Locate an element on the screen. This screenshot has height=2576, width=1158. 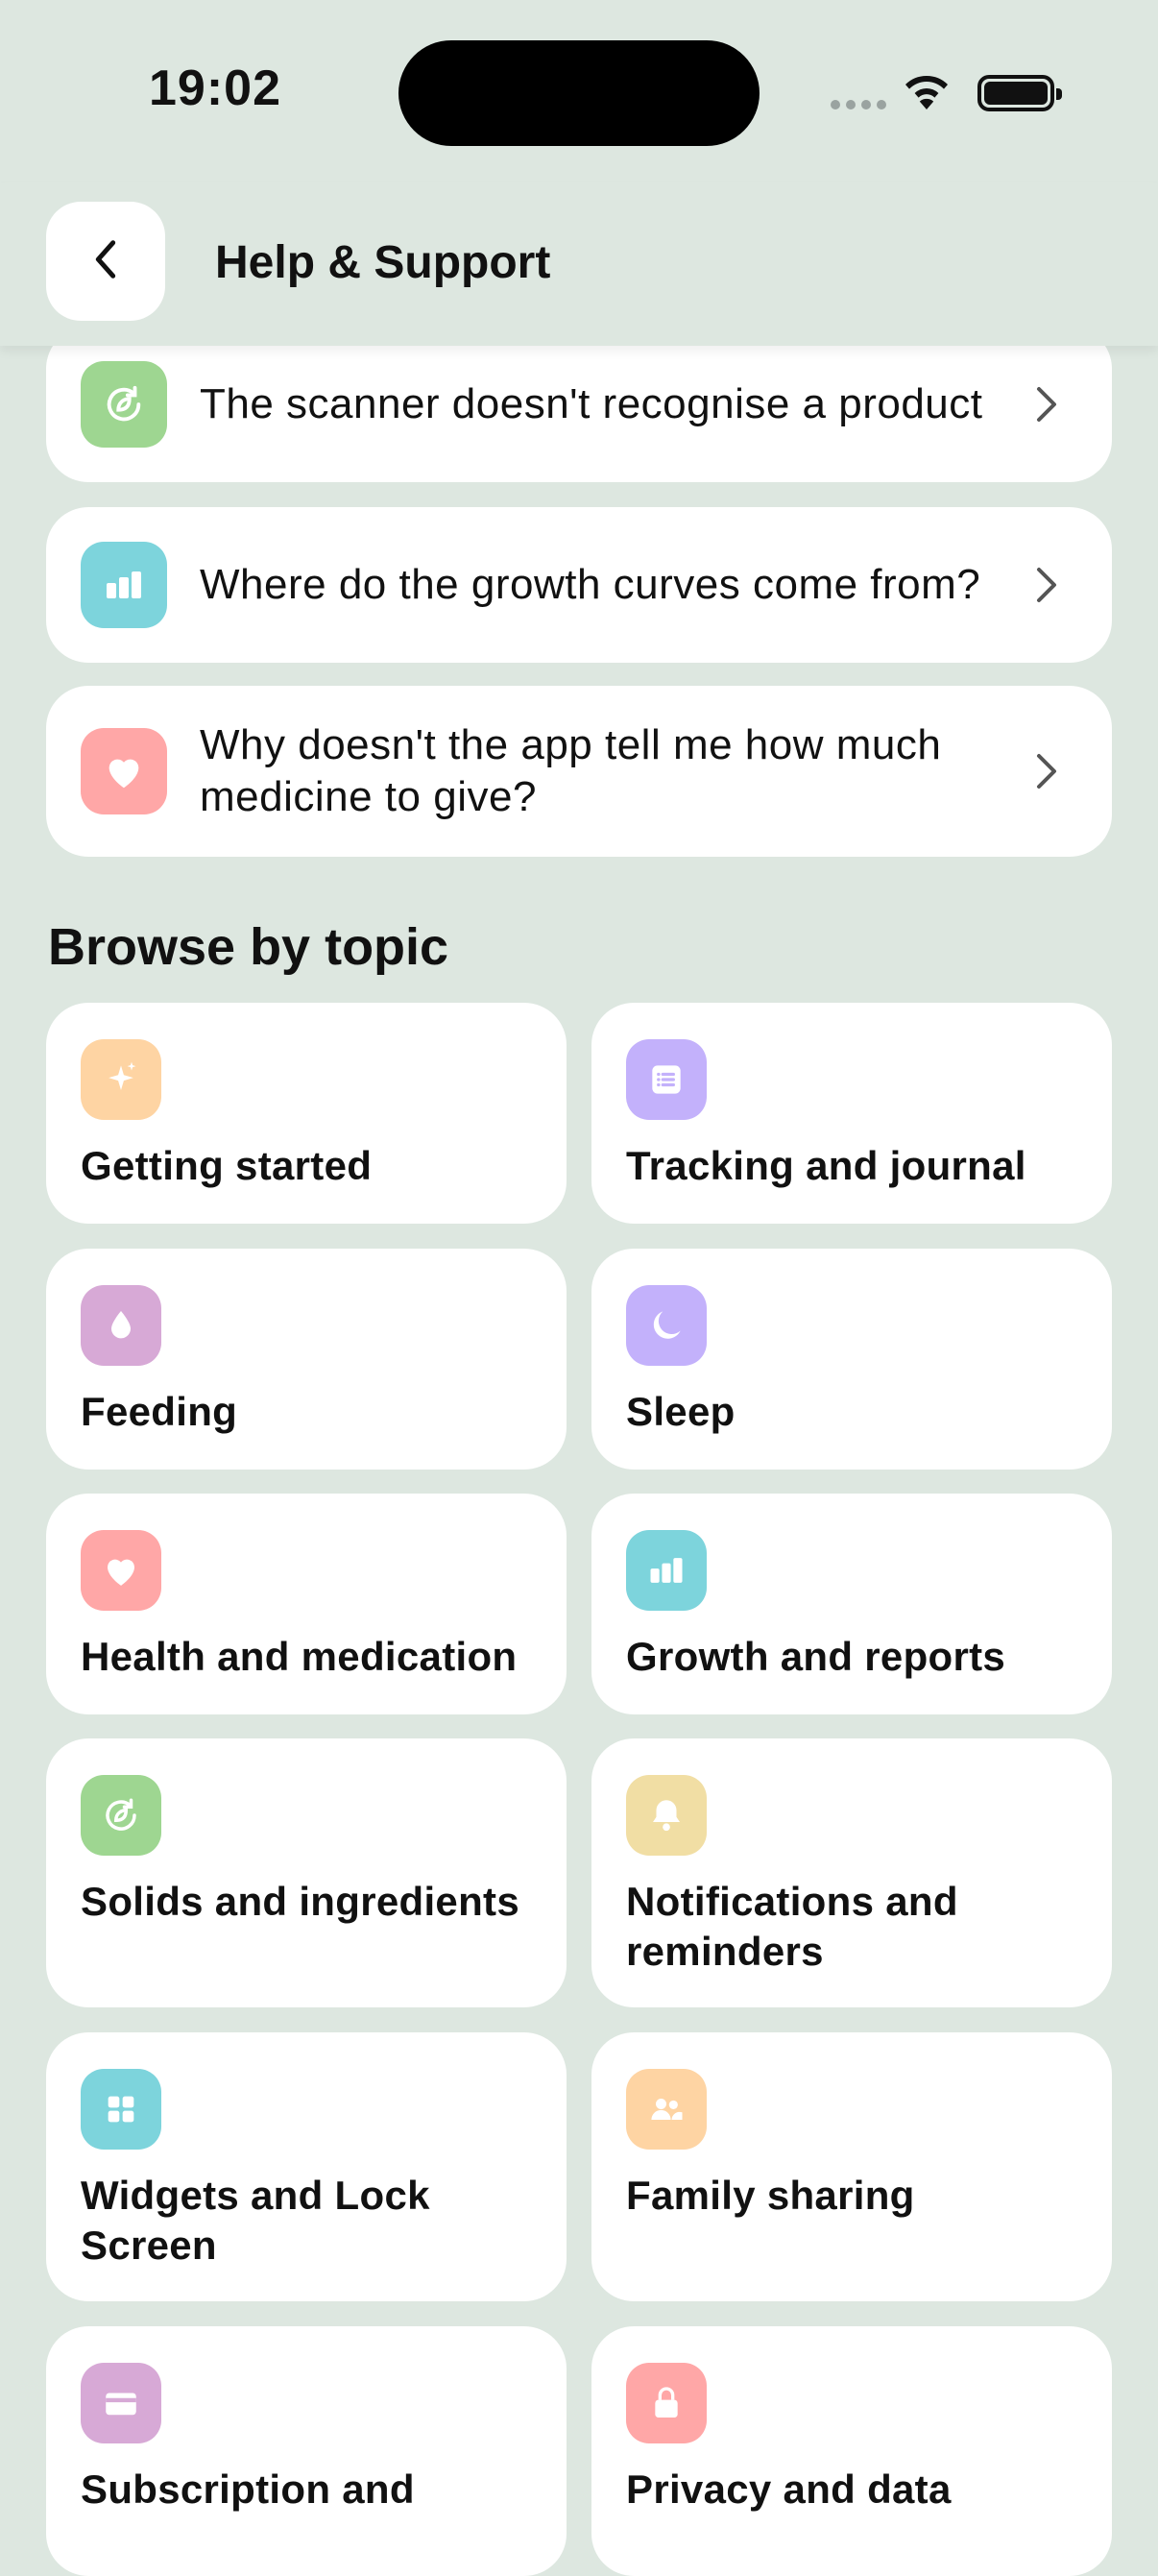
topic-label: Widgets and Lock Screen is located at coordinates (255, 2220).